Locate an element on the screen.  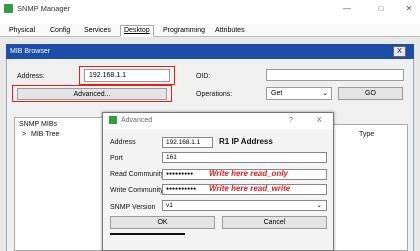
address-label: Address: is located at coordinates (31, 76).